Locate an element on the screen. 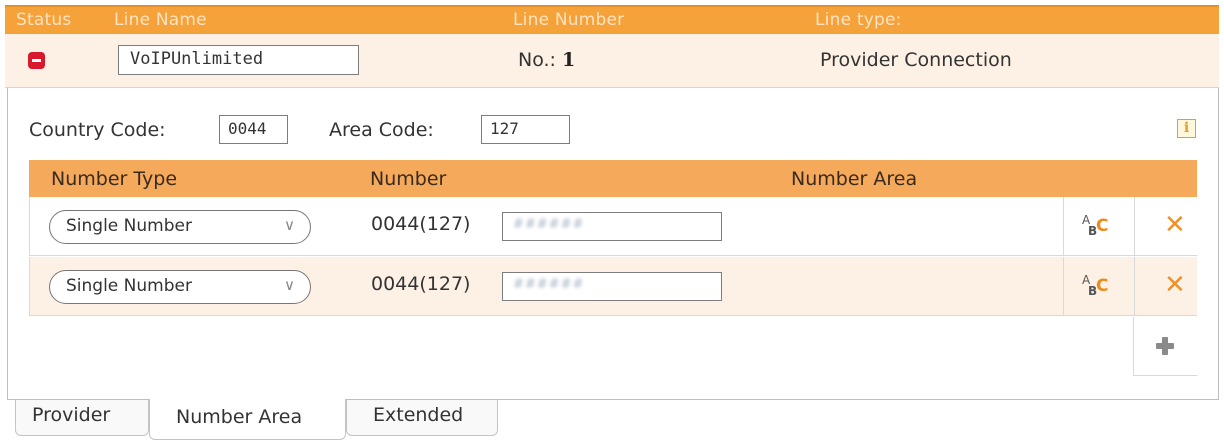 This screenshot has height=441, width=1224. add-icon is located at coordinates (1165, 346).